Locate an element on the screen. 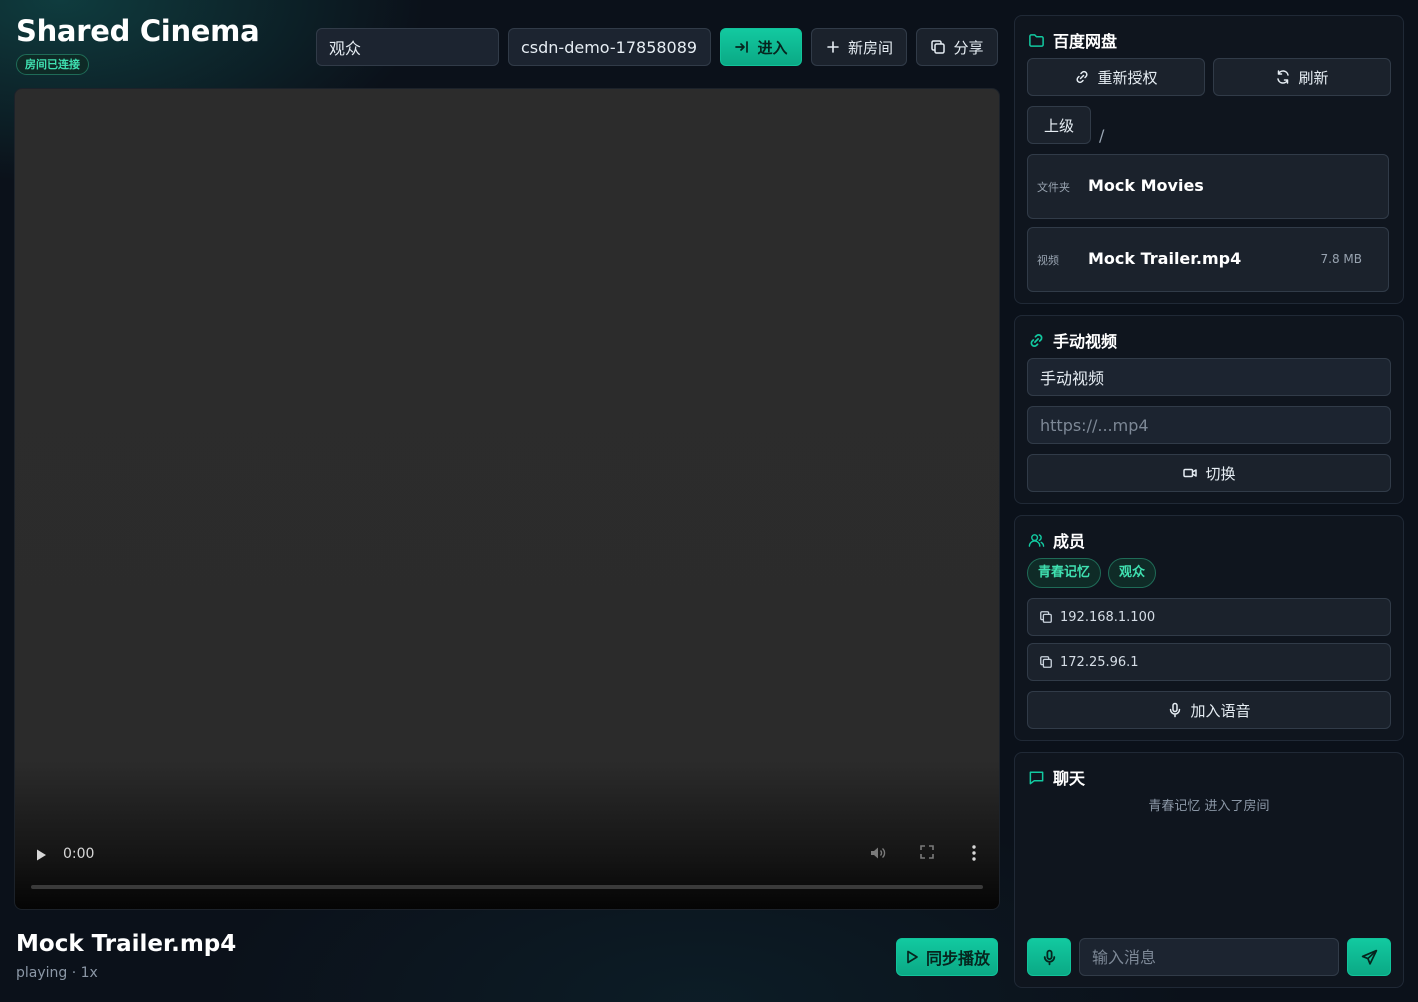 The height and width of the screenshot is (1002, 1418). ip-address-row: 172.25.96.1 is located at coordinates (1209, 662).